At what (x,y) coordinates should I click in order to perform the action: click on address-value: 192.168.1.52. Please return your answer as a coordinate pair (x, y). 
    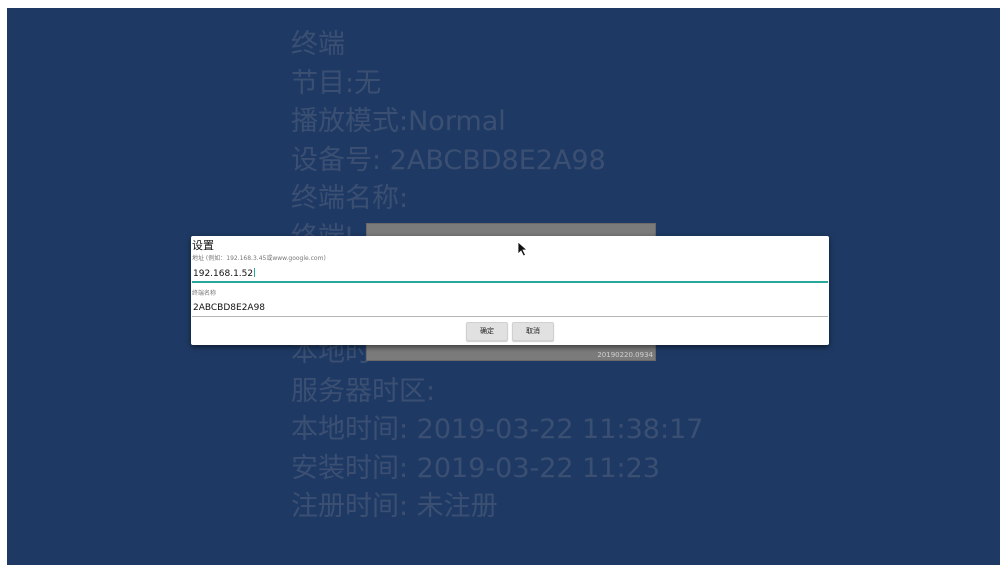
    Looking at the image, I should click on (223, 274).